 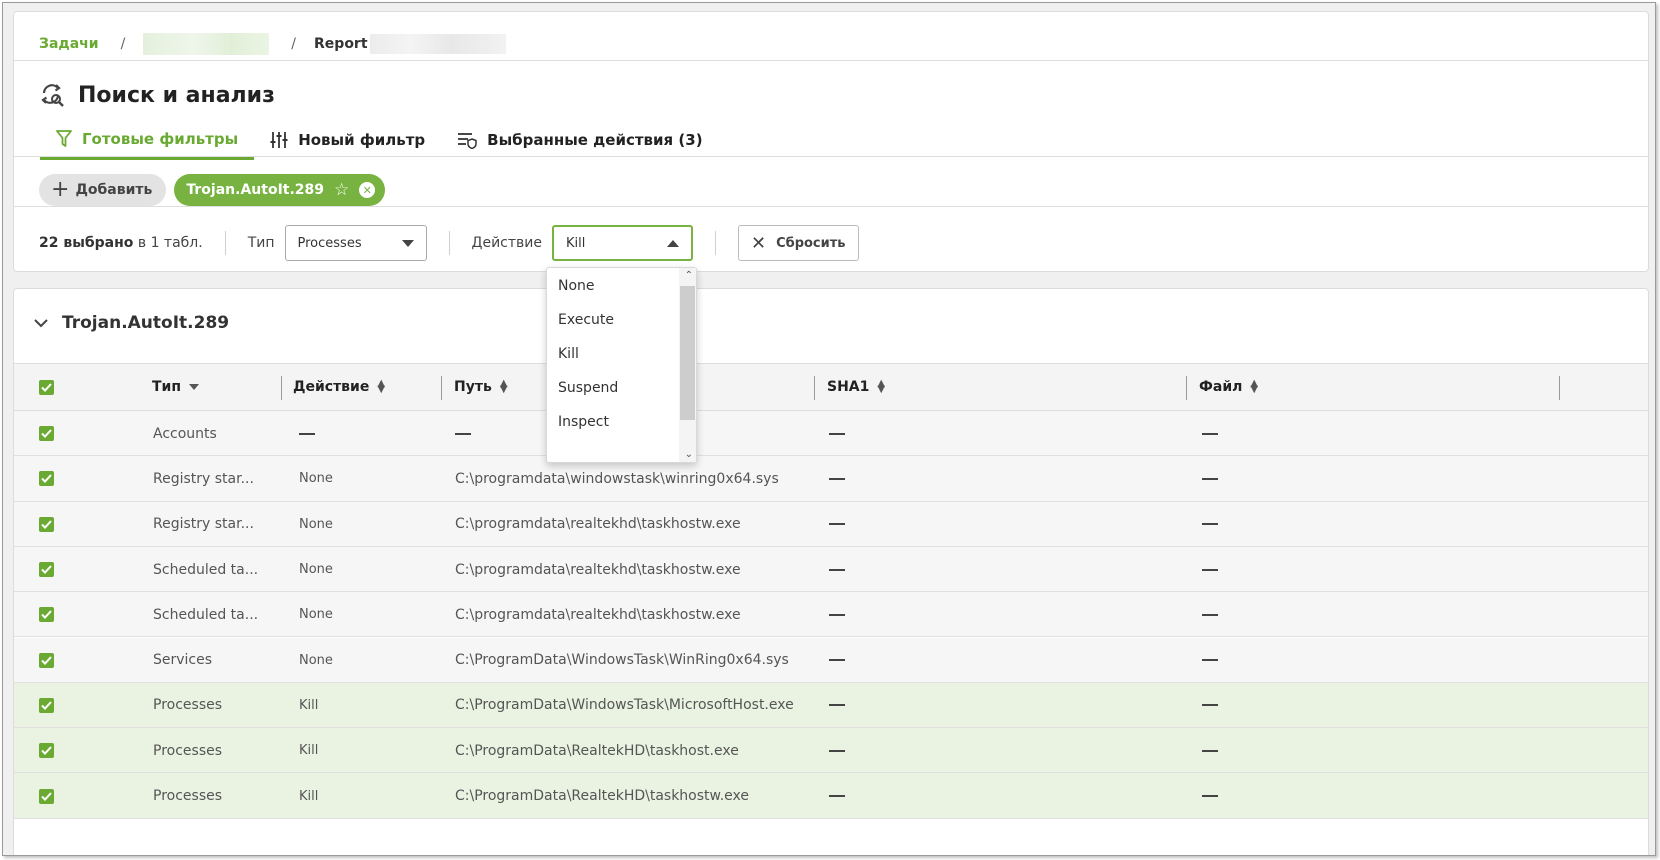 What do you see at coordinates (147, 140) in the screenshot?
I see `tab-ready-filters: Готовые фильтры` at bounding box center [147, 140].